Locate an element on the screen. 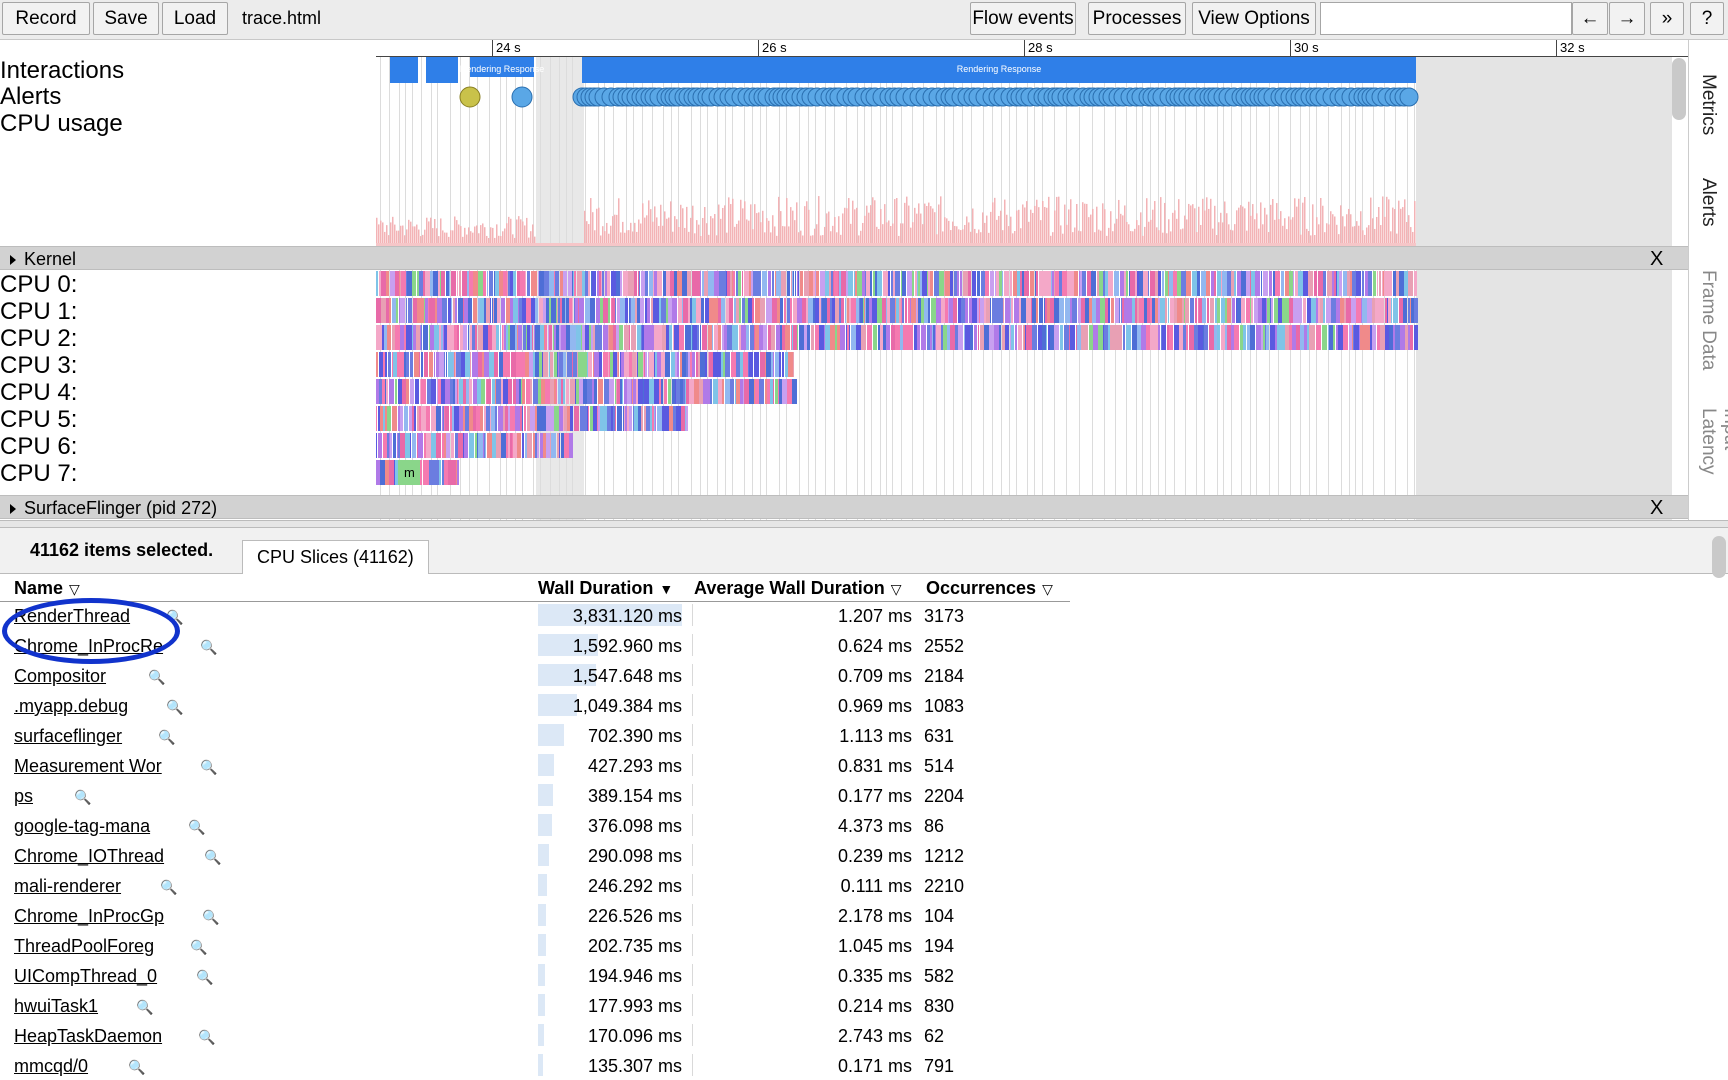  next-arrow-button: → is located at coordinates (1627, 18).